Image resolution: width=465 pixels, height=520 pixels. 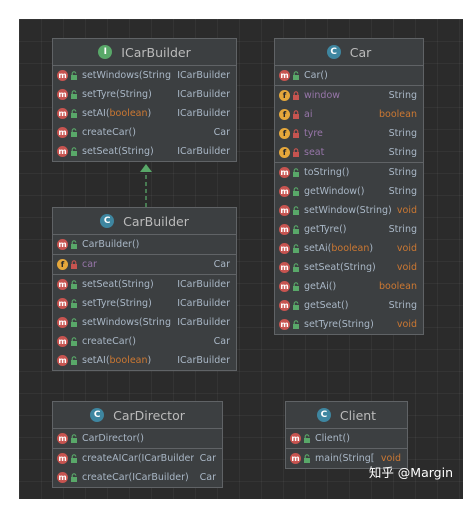 I want to click on field-row: f seat String, so click(x=349, y=152).